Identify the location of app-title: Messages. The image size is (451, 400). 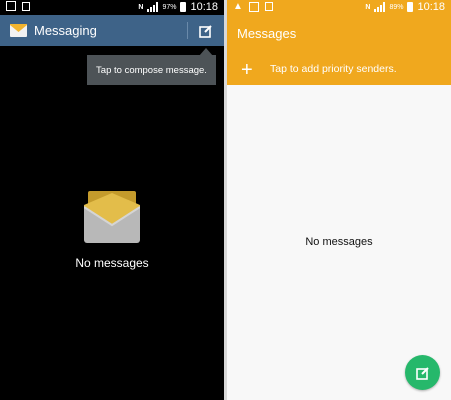
(267, 33).